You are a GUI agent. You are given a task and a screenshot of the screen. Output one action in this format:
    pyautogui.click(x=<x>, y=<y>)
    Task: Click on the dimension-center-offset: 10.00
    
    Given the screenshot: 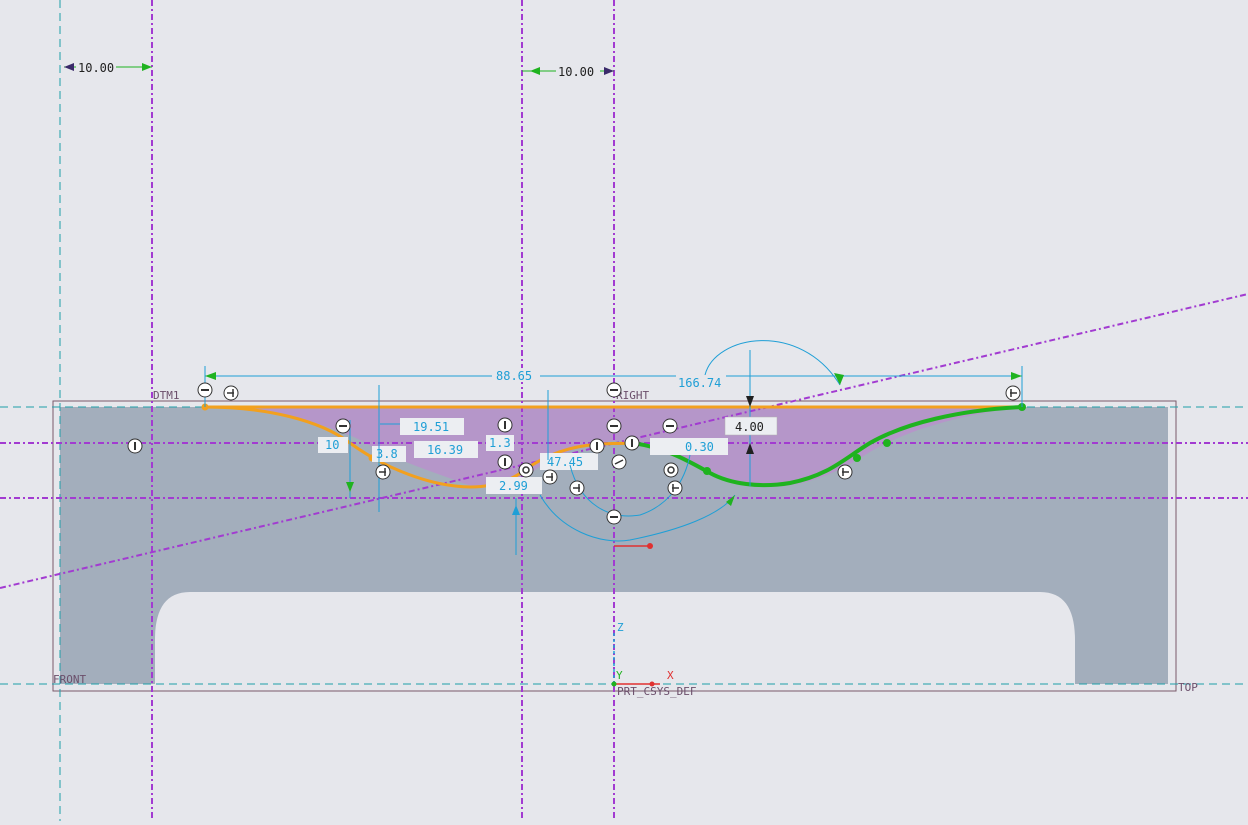 What is the action you would take?
    pyautogui.click(x=568, y=71)
    